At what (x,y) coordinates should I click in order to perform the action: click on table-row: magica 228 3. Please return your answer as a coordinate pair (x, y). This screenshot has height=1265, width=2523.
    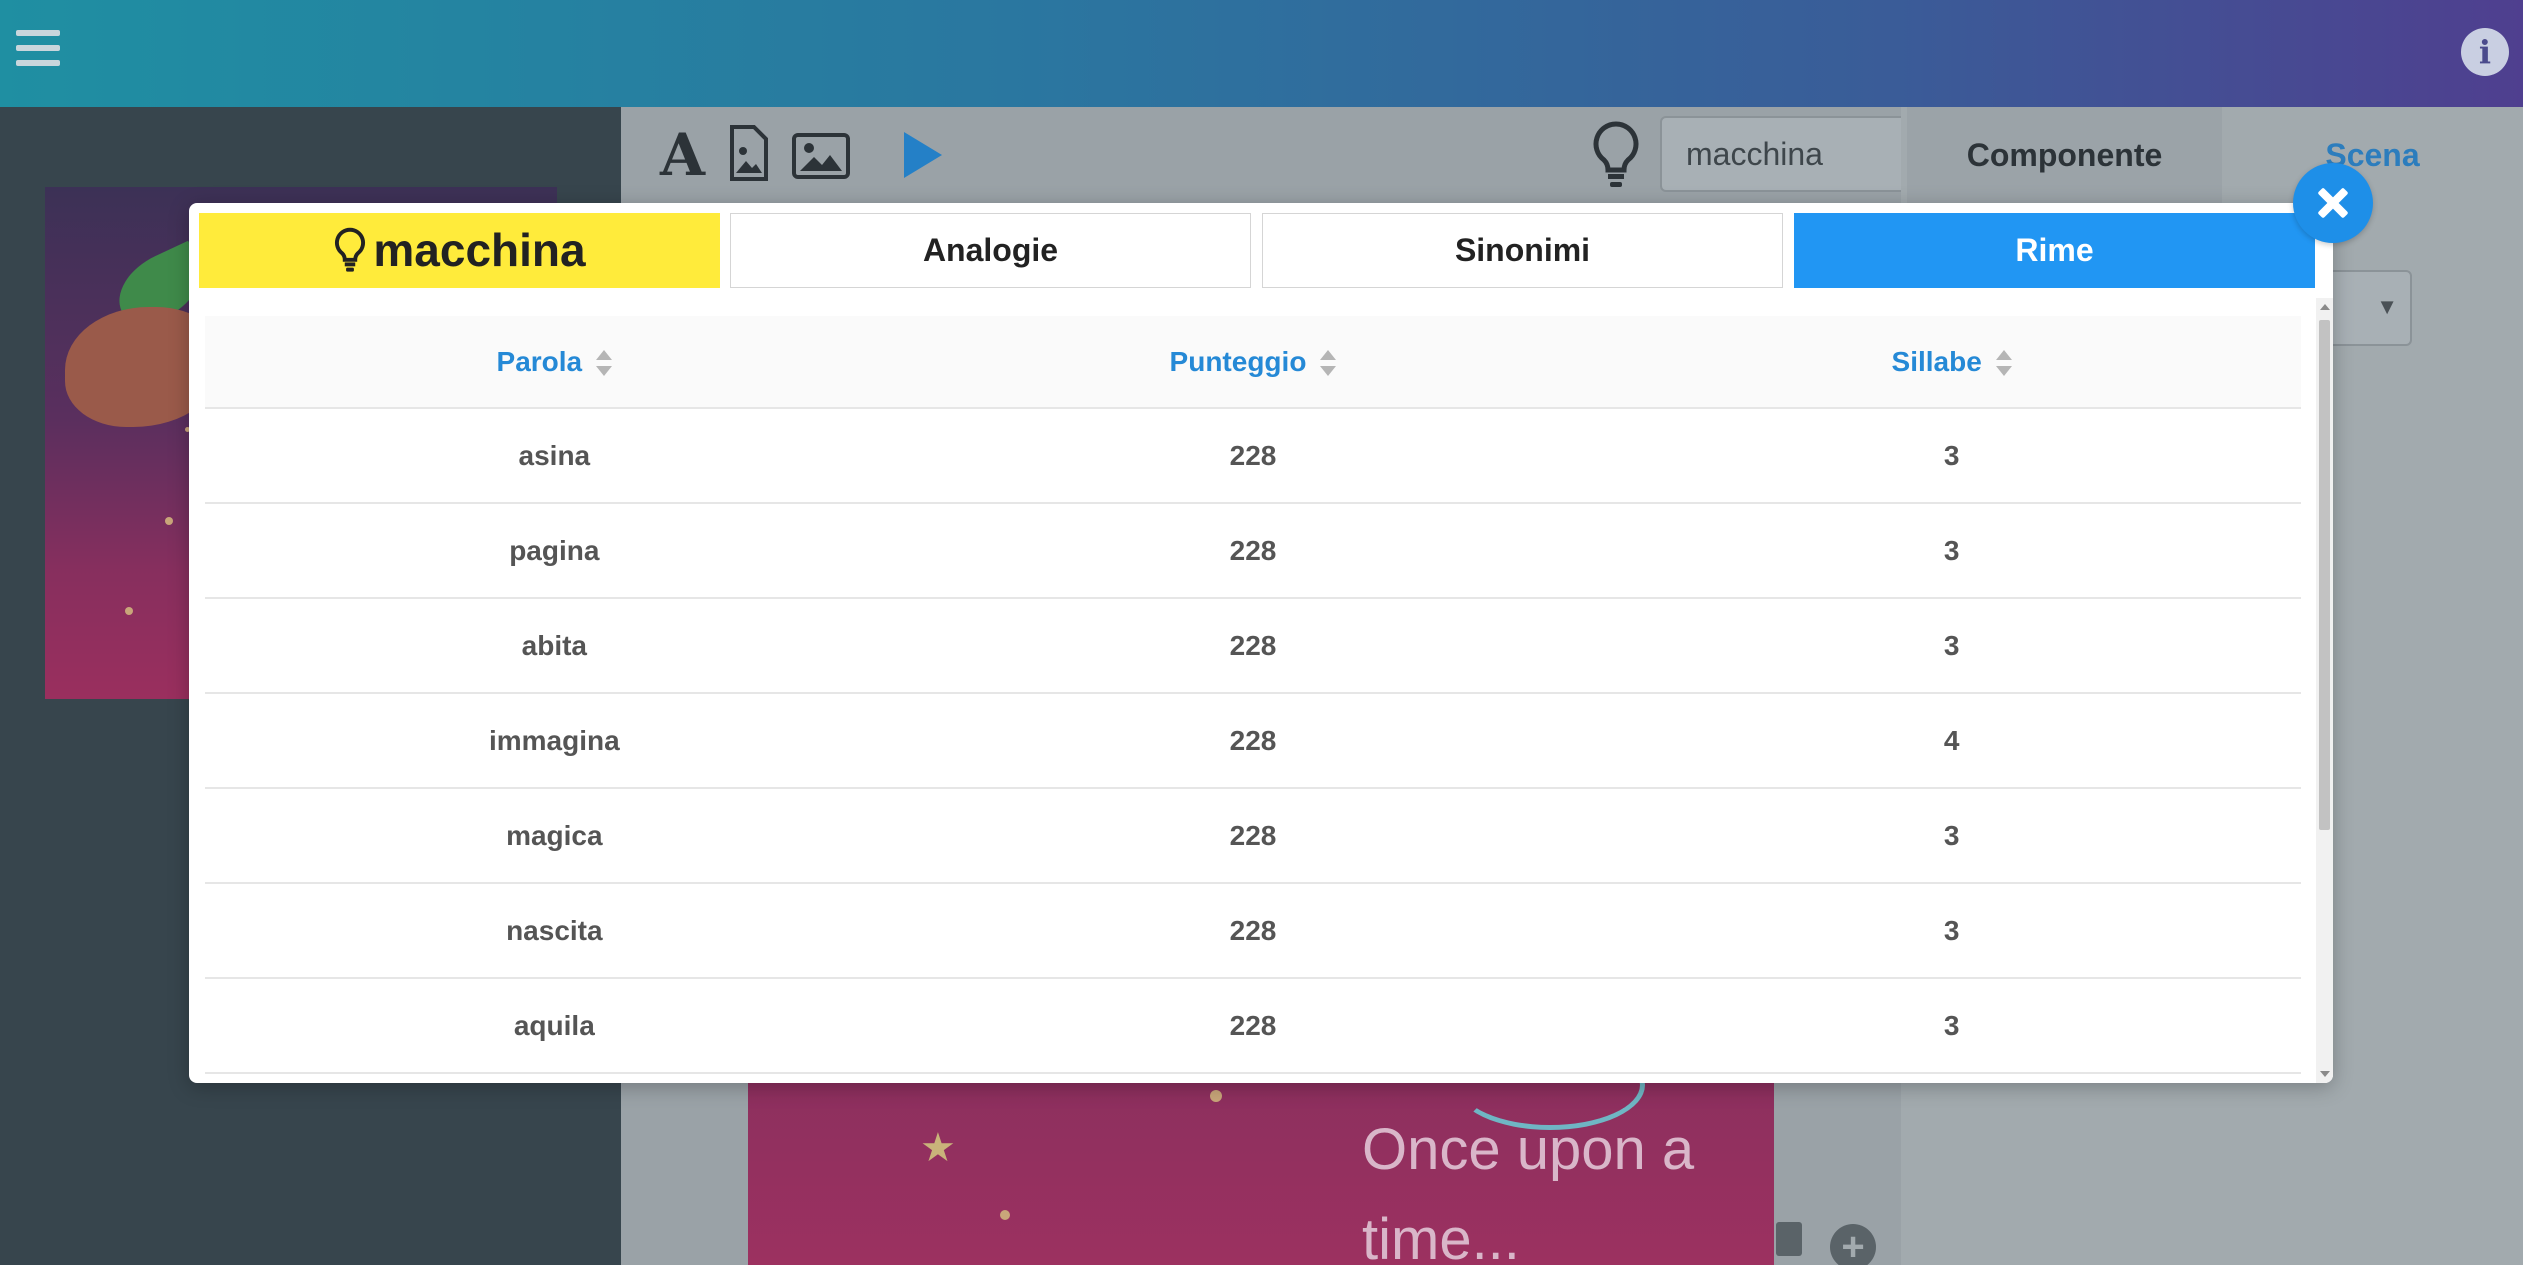
    Looking at the image, I should click on (1253, 836).